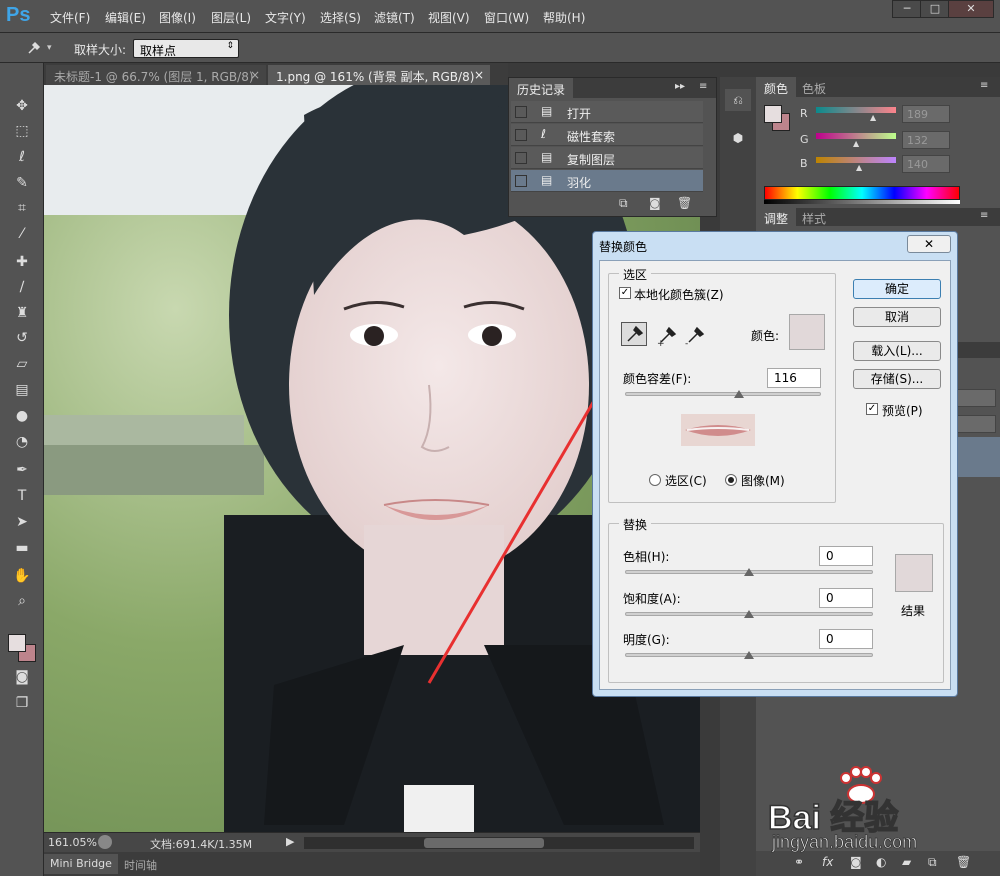 Image resolution: width=1000 pixels, height=876 pixels. Describe the element at coordinates (22, 601) in the screenshot. I see `zoom-tool-icon: ⌕` at that location.